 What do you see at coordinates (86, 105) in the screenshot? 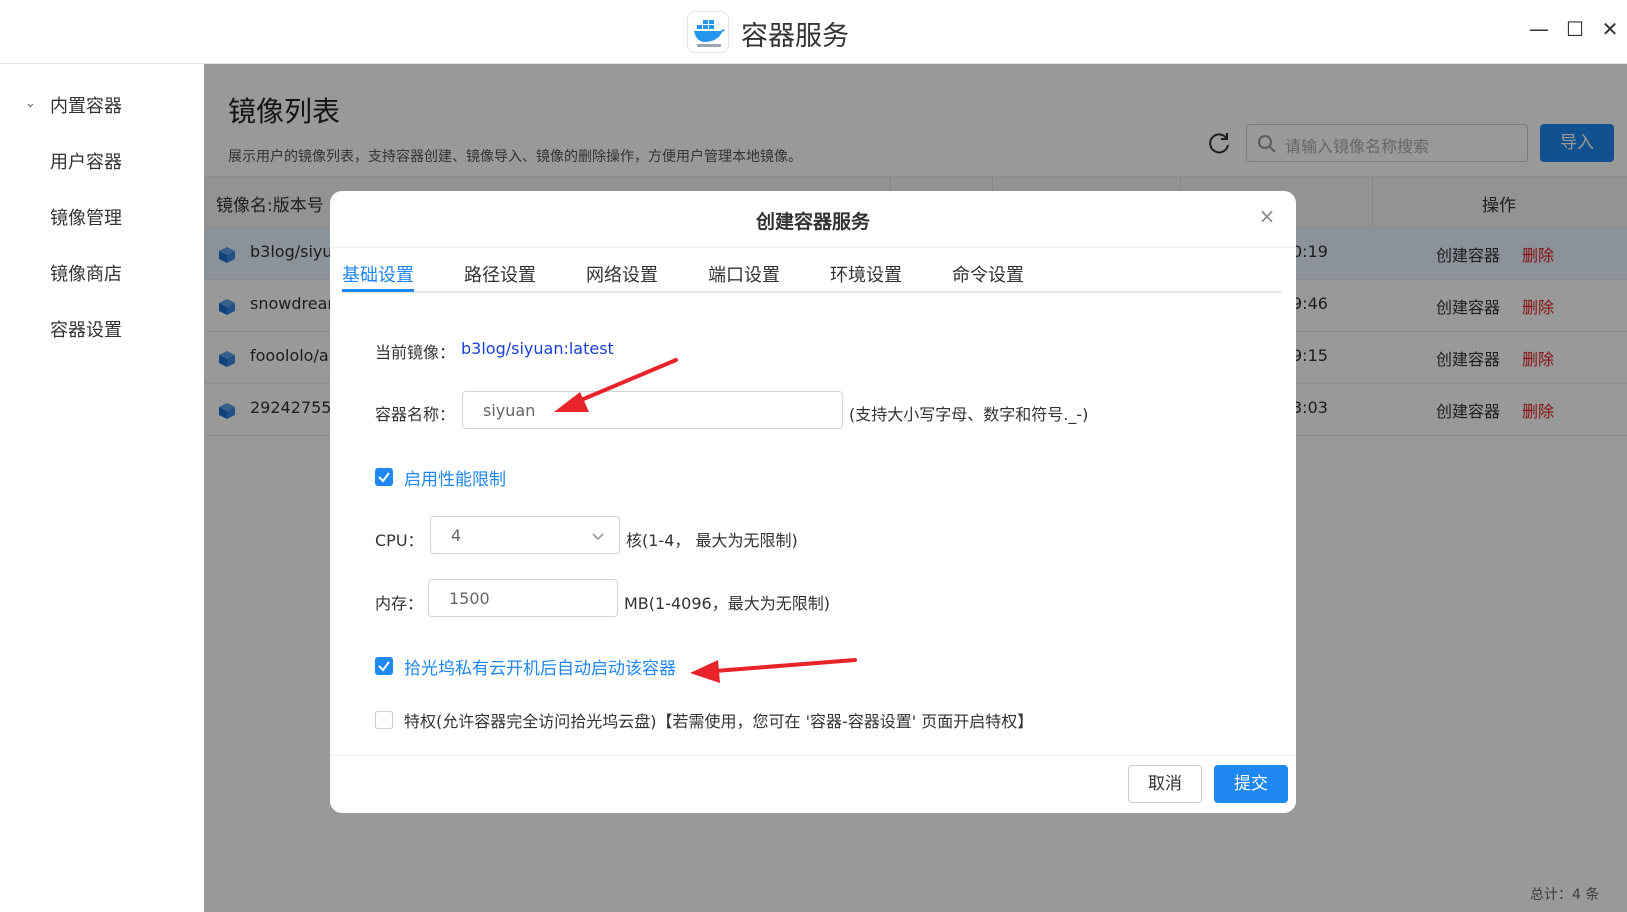
I see `sidebar-item-builtin-containers: 内置容器` at bounding box center [86, 105].